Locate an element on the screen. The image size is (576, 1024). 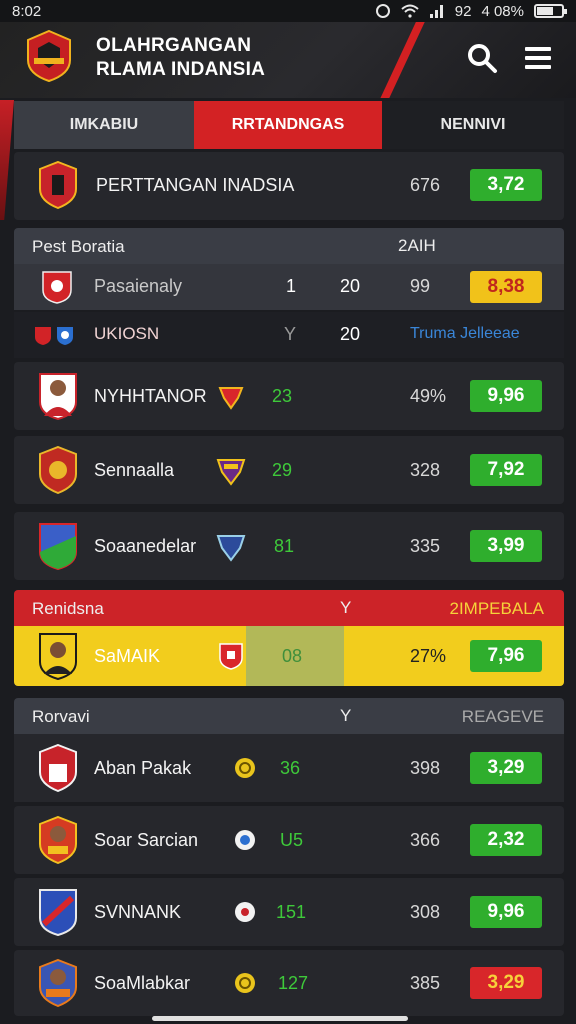
stat: 335 is located at coordinates (425, 546).